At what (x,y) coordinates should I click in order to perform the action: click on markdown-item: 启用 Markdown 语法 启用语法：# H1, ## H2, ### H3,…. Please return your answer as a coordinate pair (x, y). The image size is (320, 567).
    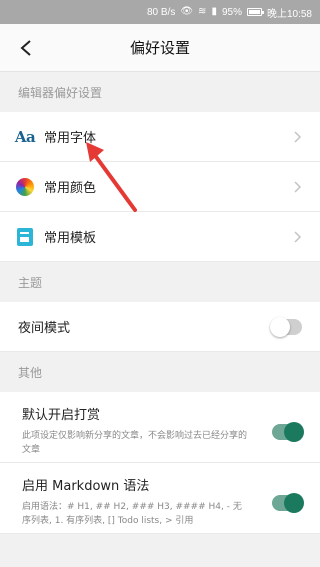
    Looking at the image, I should click on (160, 498).